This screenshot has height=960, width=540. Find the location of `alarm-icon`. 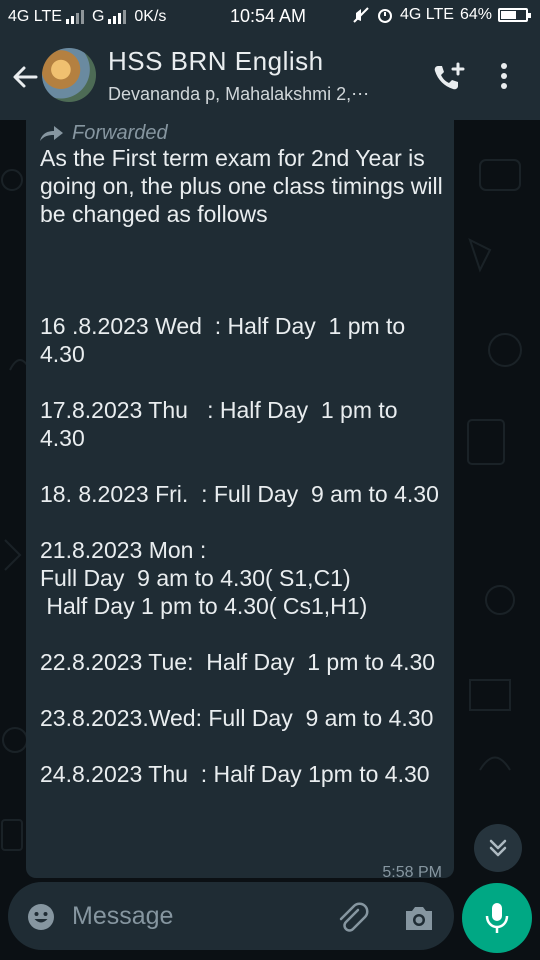

alarm-icon is located at coordinates (385, 16).